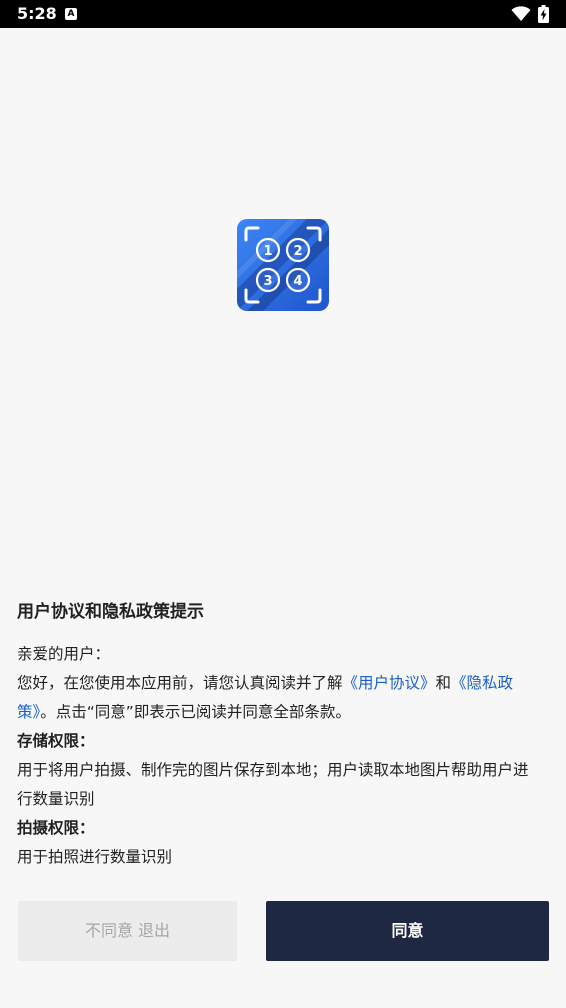 This screenshot has width=566, height=1008. What do you see at coordinates (127, 931) in the screenshot?
I see `decline-exit-button: 不同意 退出` at bounding box center [127, 931].